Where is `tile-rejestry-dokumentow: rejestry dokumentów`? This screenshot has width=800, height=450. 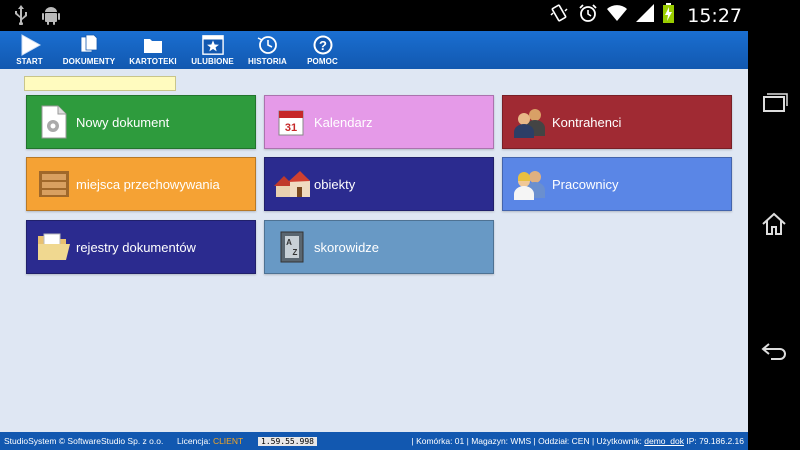
tile-rejestry-dokumentow: rejestry dokumentów is located at coordinates (141, 247).